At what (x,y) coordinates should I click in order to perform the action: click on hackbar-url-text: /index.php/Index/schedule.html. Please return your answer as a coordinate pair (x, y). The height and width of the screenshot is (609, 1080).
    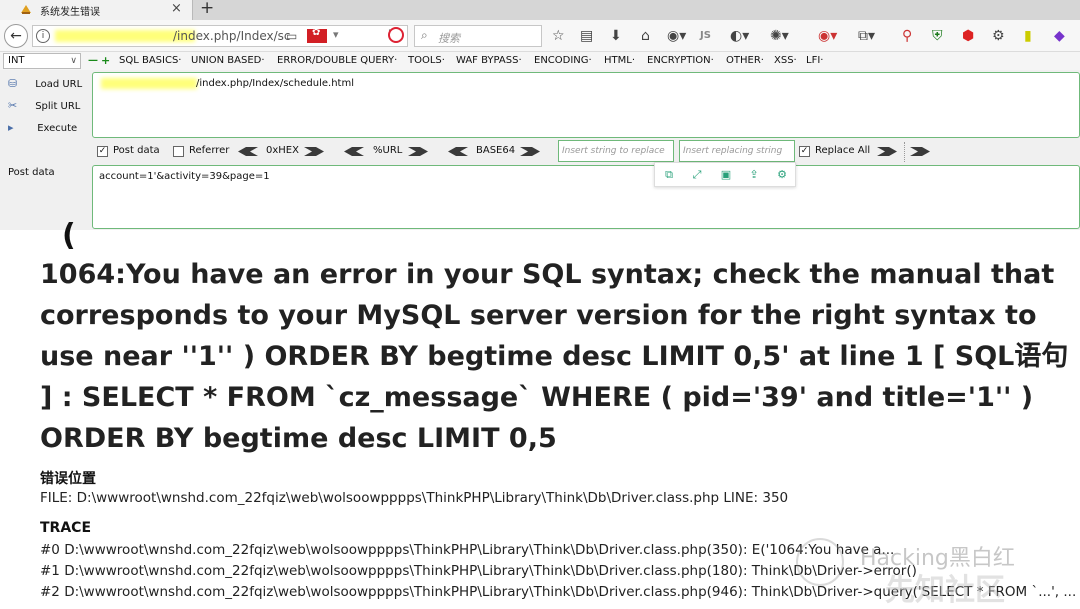
    Looking at the image, I should click on (275, 83).